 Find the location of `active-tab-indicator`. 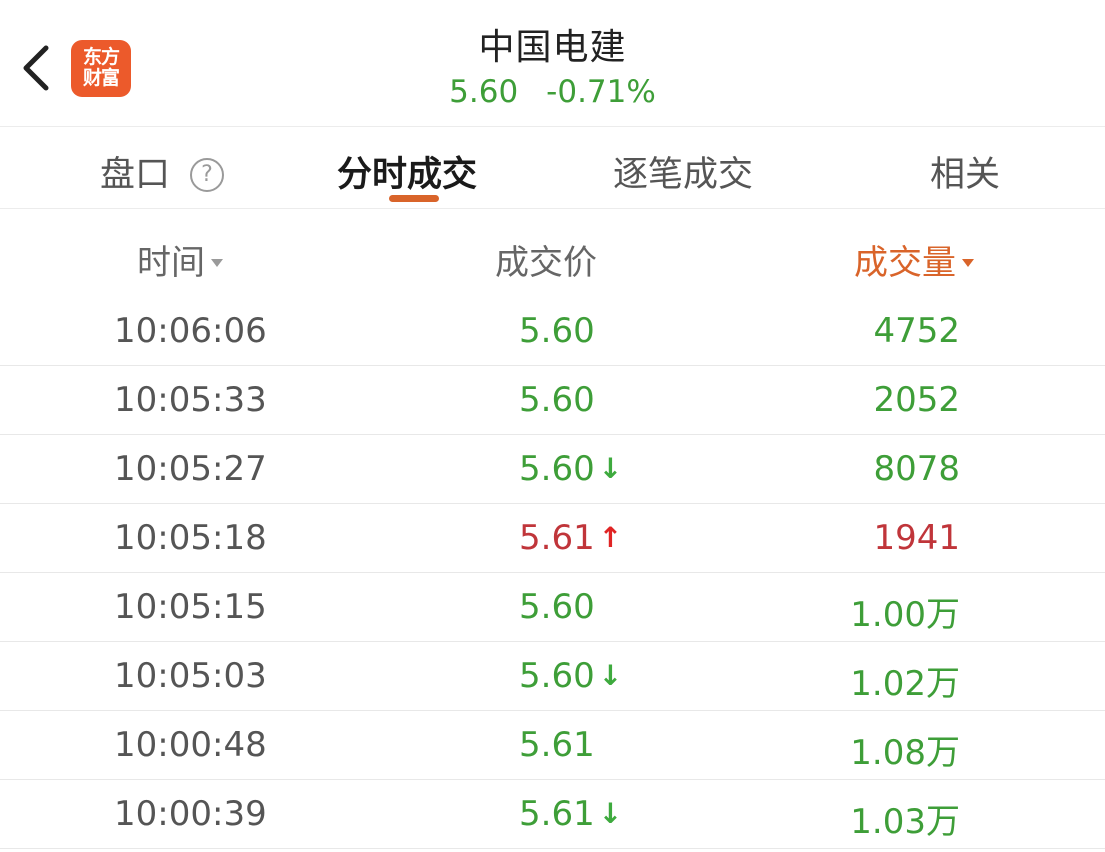

active-tab-indicator is located at coordinates (414, 198).